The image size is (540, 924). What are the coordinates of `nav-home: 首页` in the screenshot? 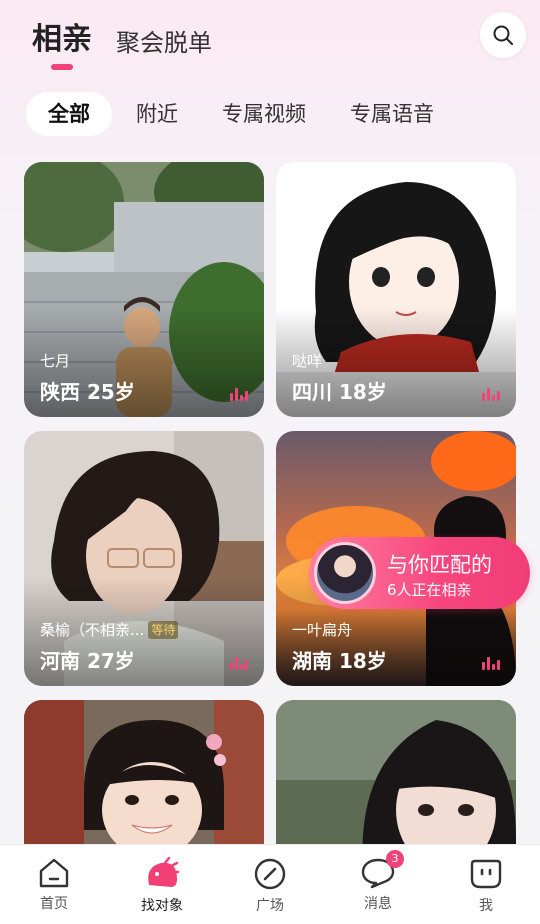 It's located at (54, 884).